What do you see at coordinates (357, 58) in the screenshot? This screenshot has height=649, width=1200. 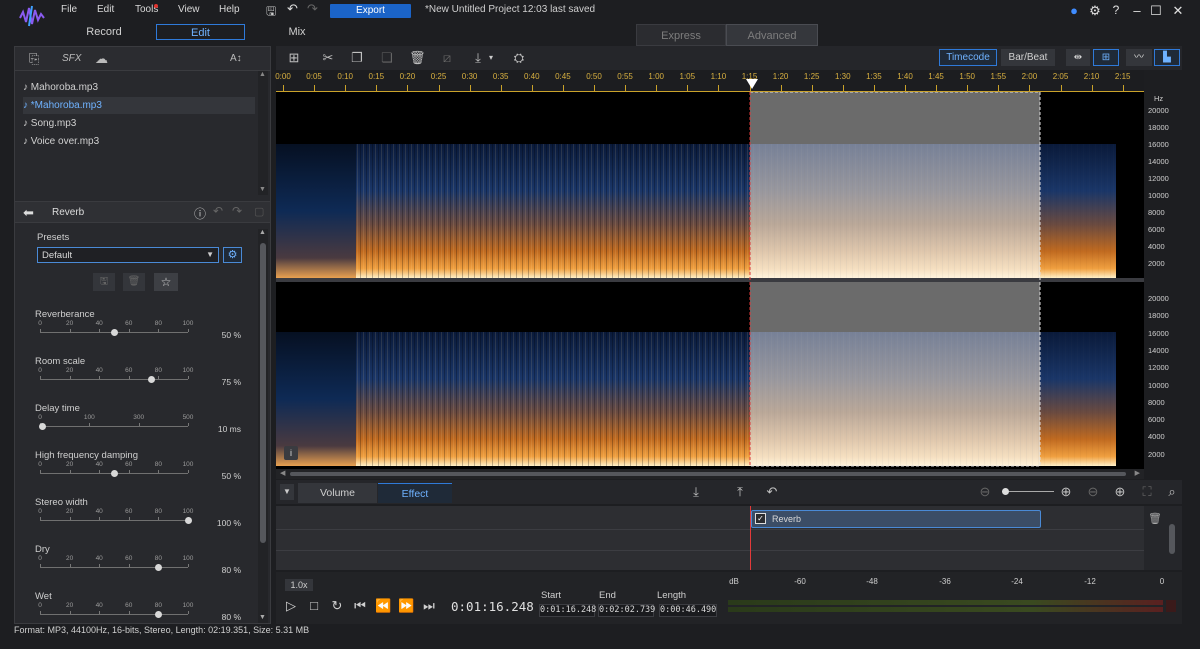 I see `copy-icon: ❐` at bounding box center [357, 58].